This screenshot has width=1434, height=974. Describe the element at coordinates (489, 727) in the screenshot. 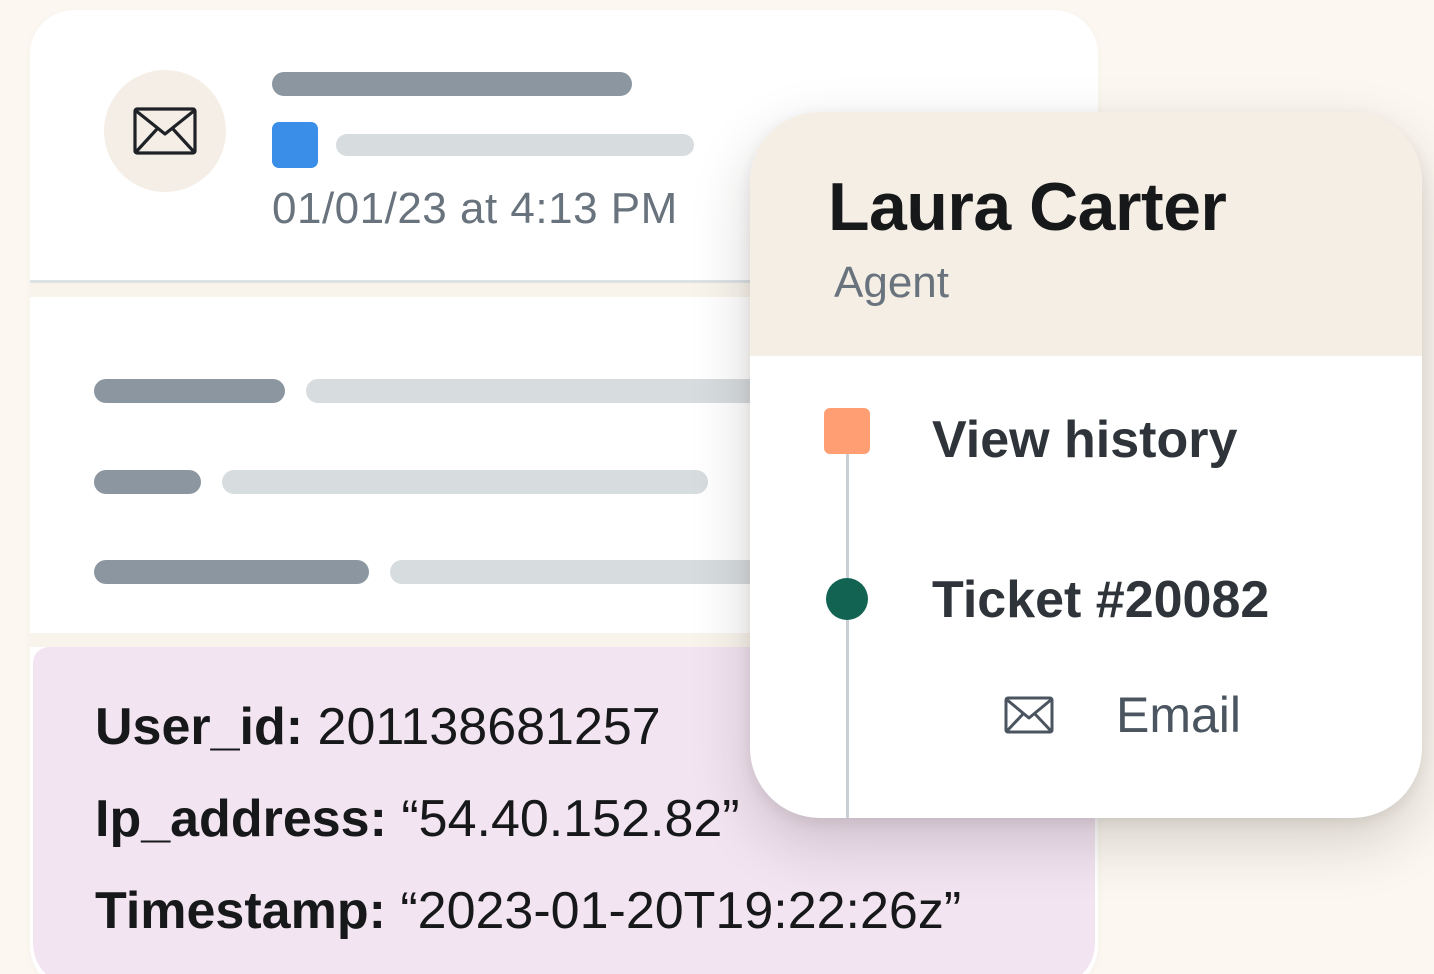

I see `metadata-value: 201138681257` at that location.